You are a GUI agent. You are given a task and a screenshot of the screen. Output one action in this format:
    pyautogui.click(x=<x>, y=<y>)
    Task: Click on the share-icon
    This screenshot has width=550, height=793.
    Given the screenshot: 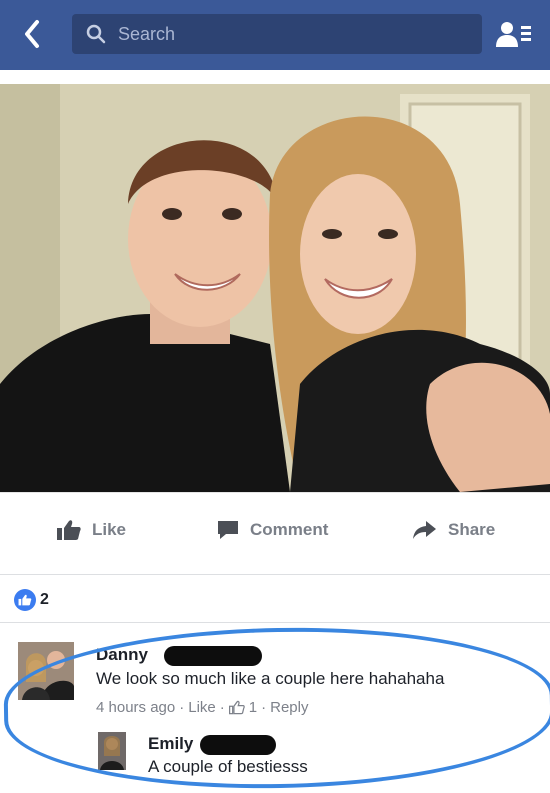 What is the action you would take?
    pyautogui.click(x=424, y=530)
    